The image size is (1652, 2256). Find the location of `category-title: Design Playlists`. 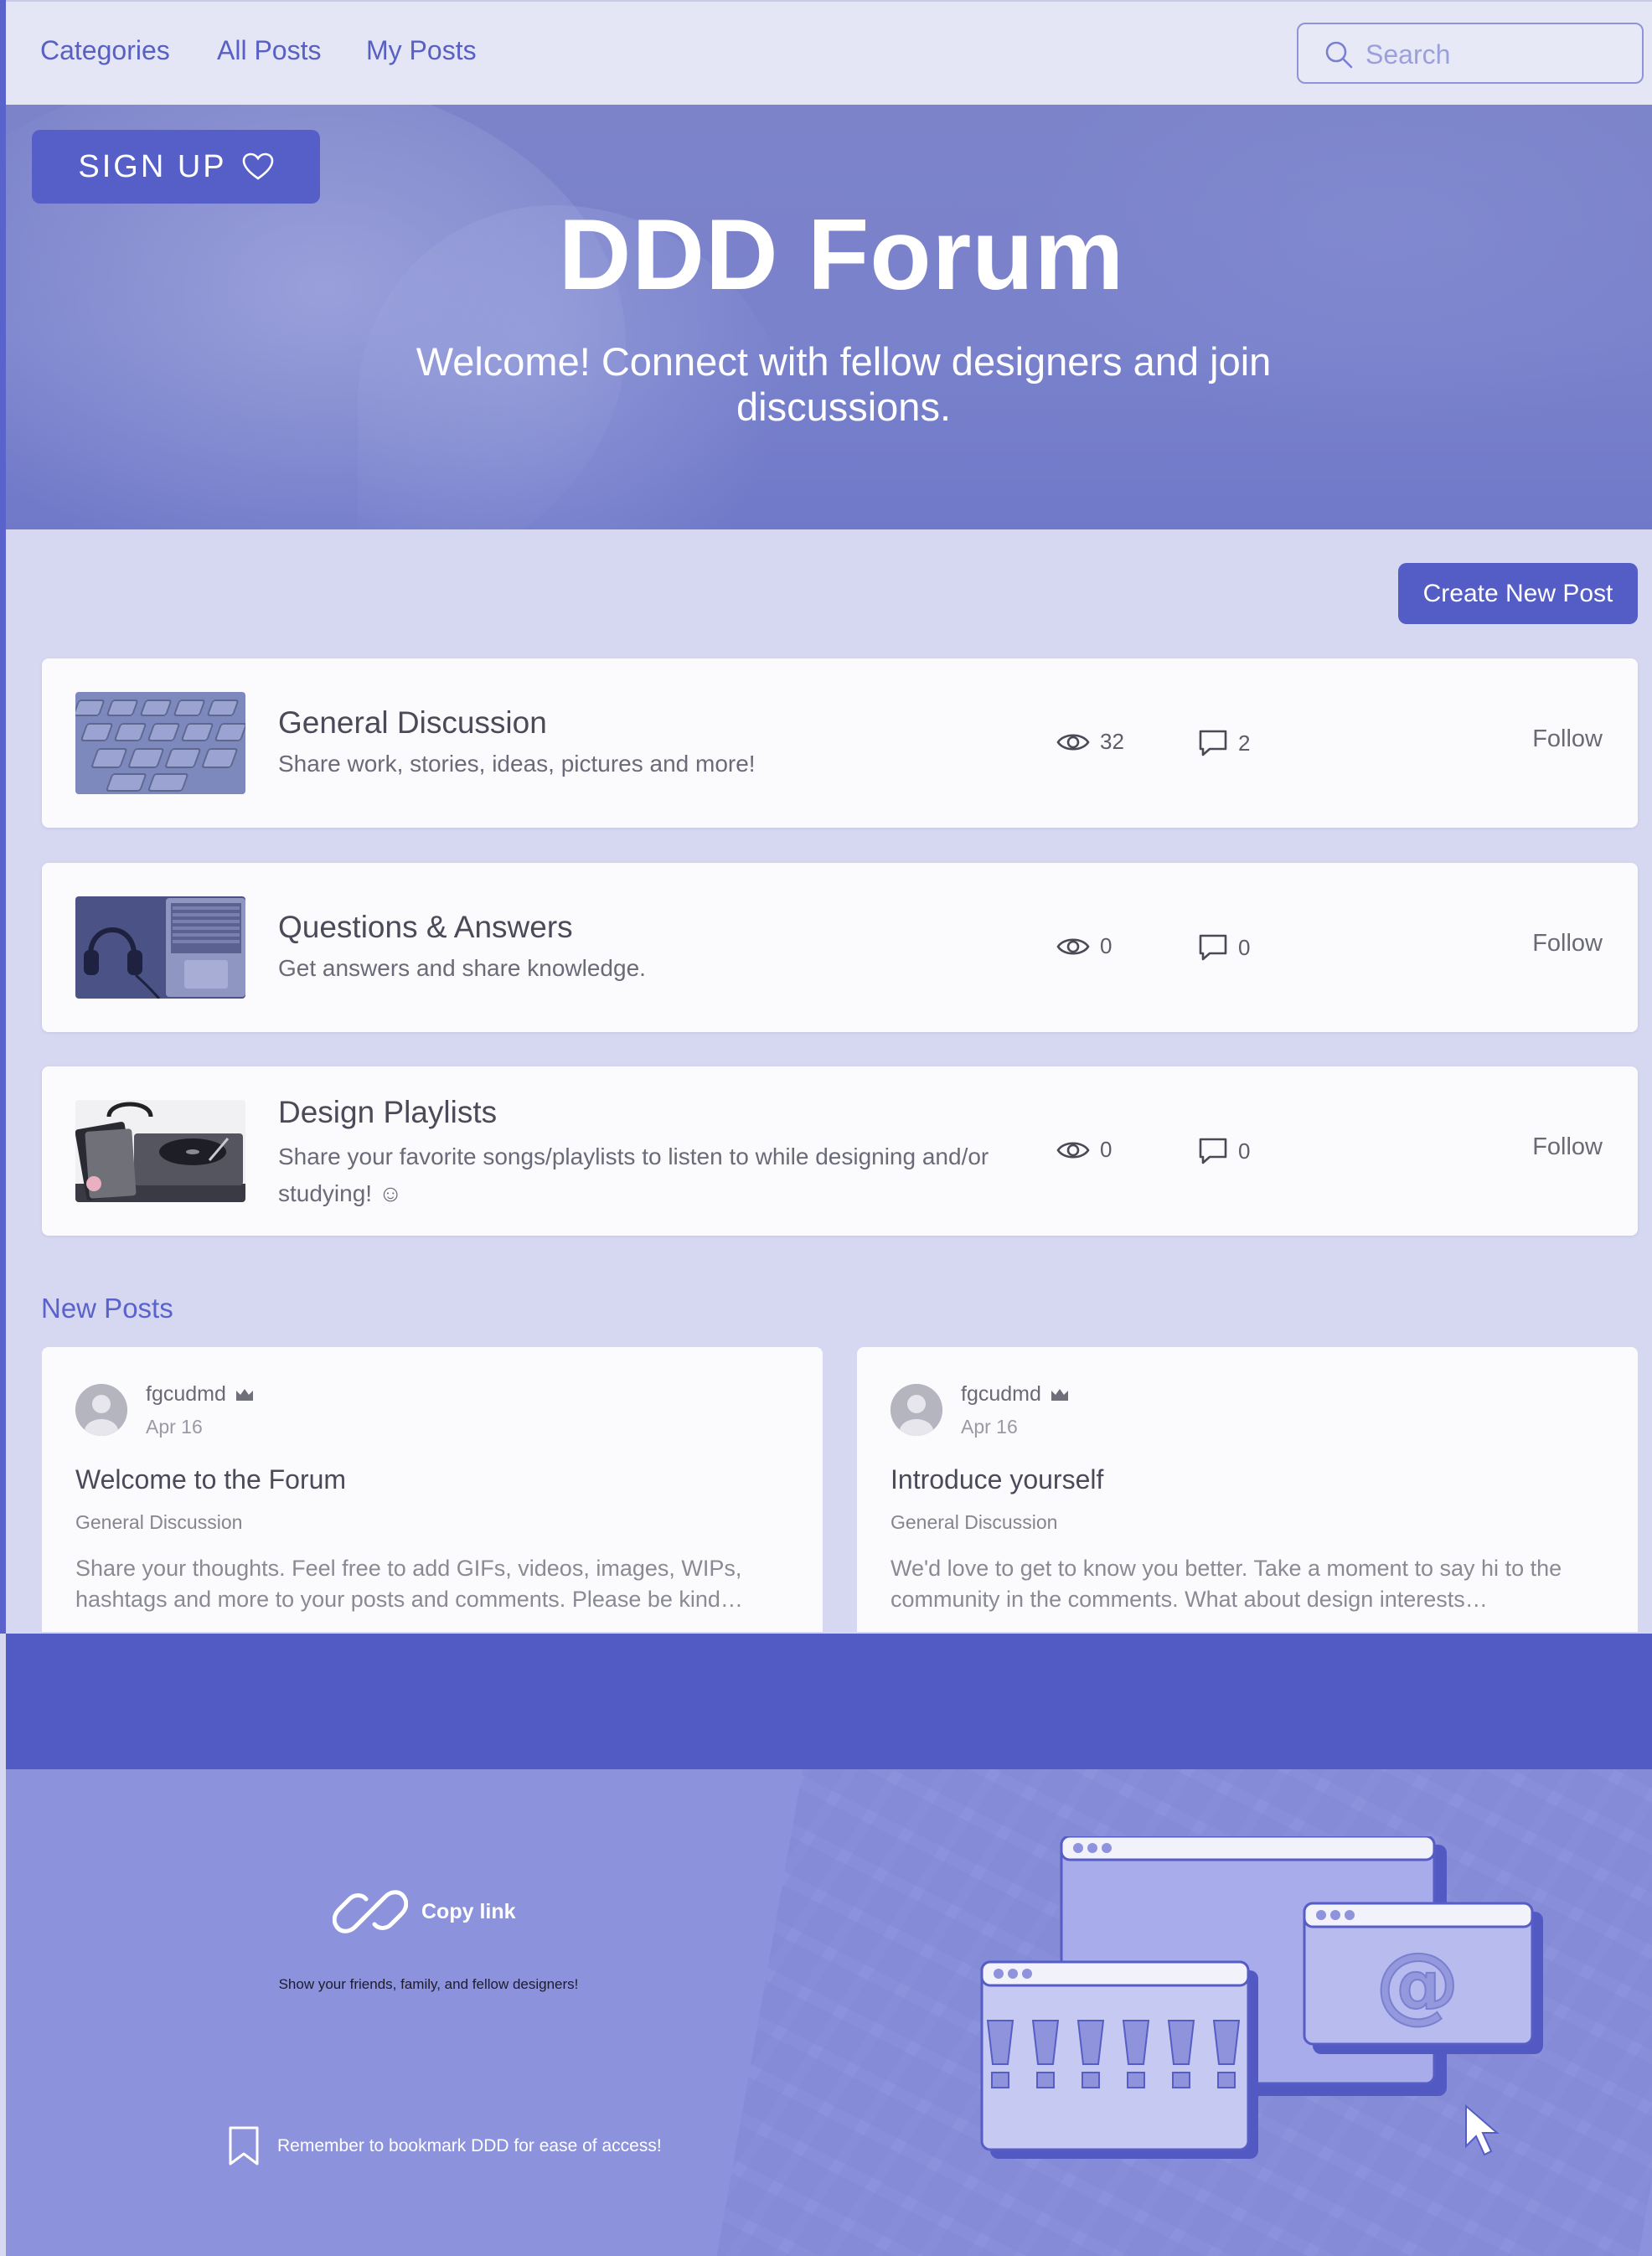

category-title: Design Playlists is located at coordinates (387, 1112).